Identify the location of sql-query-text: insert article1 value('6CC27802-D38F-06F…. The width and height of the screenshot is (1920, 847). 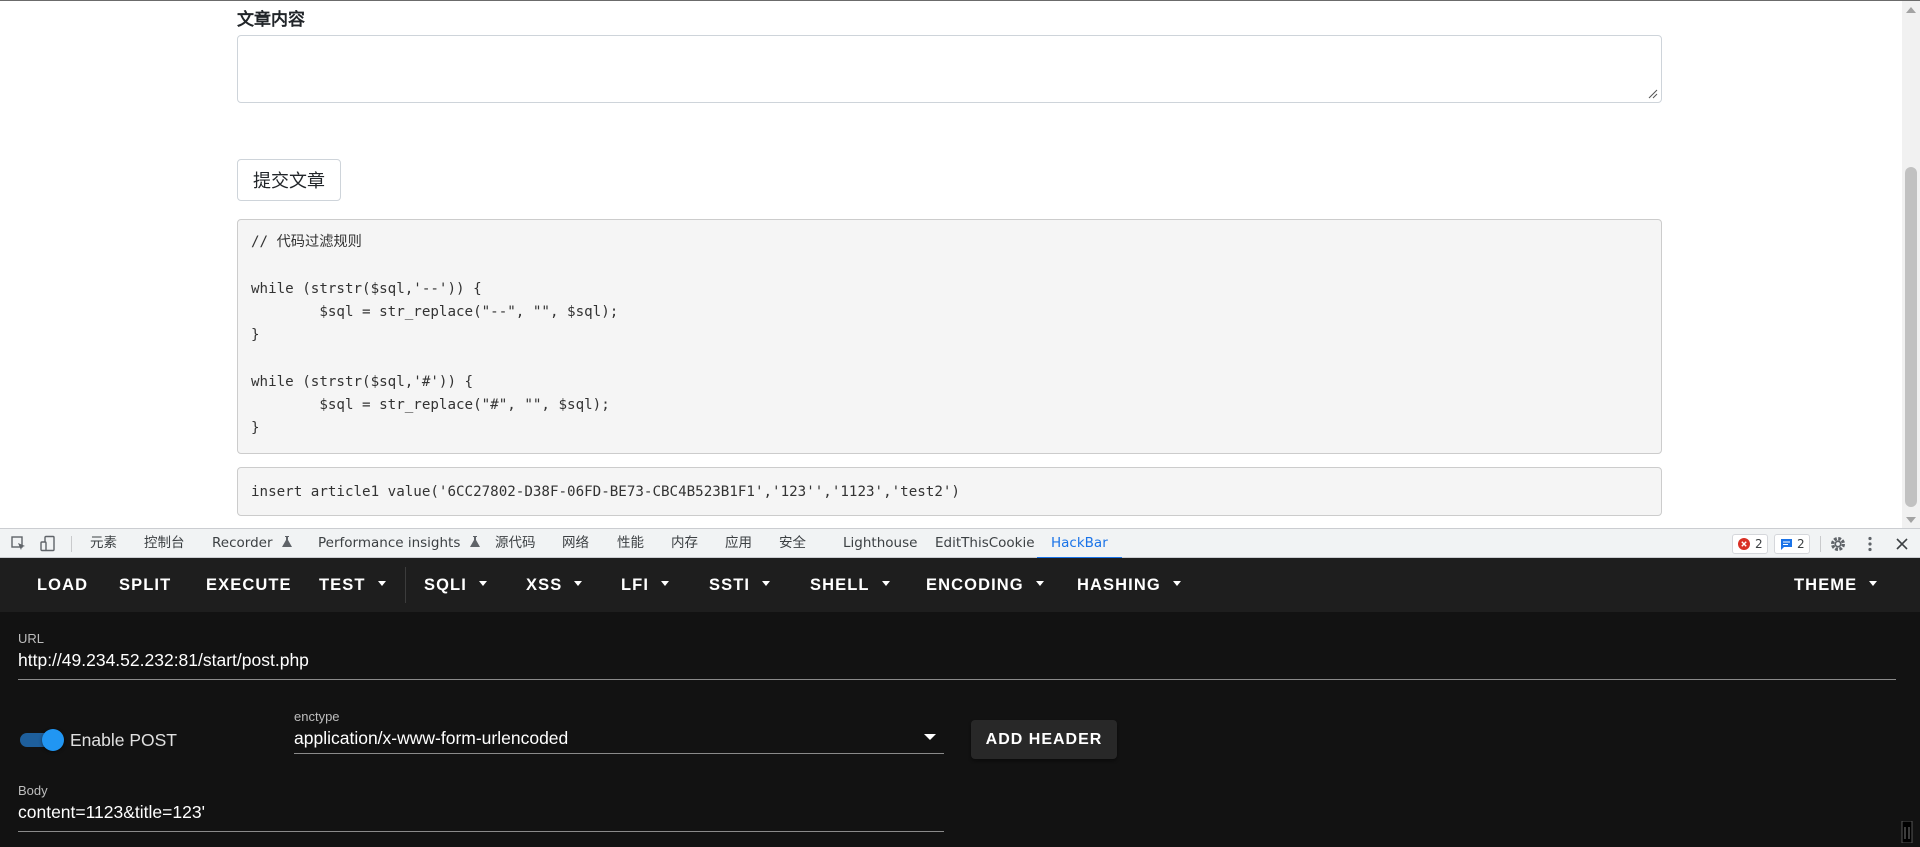
(605, 491).